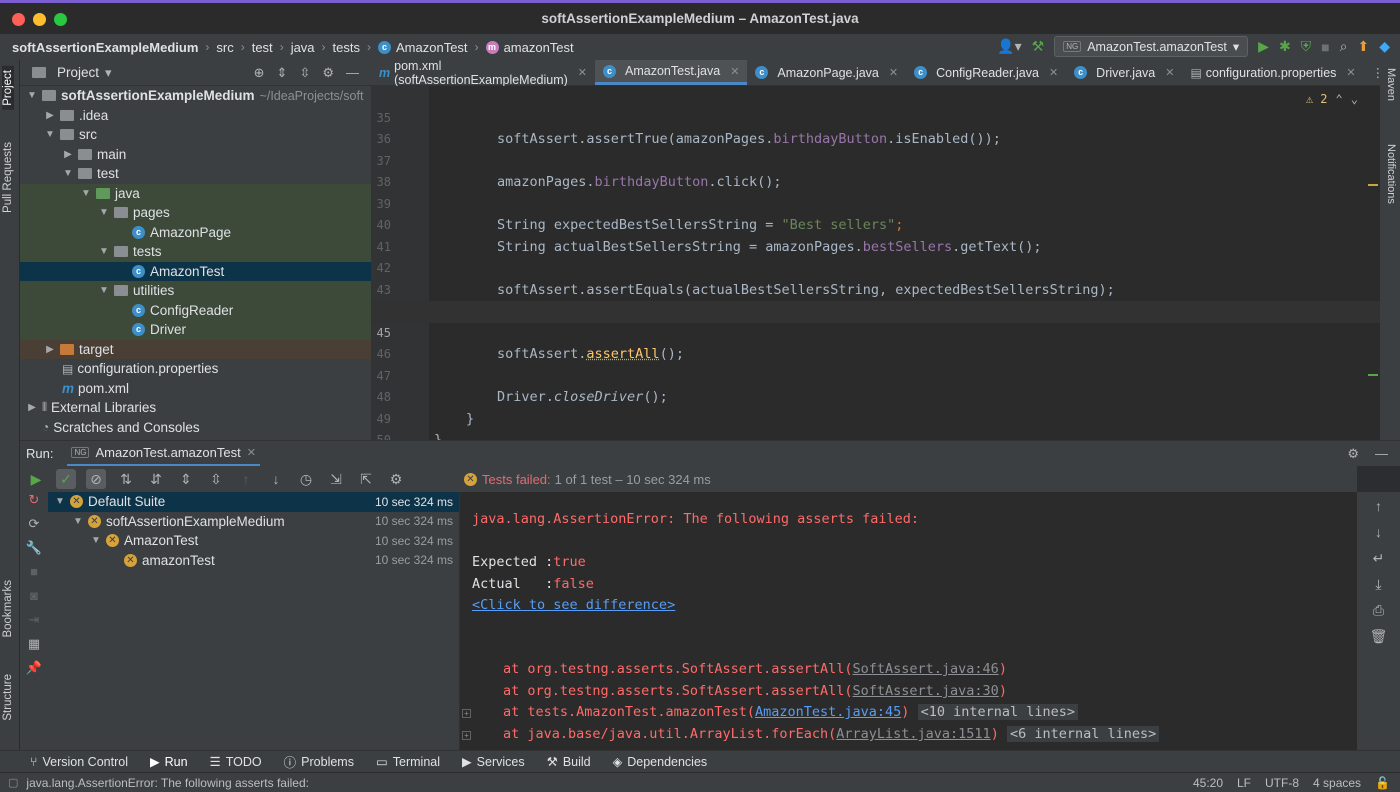  What do you see at coordinates (195, 271) in the screenshot?
I see `tree-item-amazontest: c AmazonTest` at bounding box center [195, 271].